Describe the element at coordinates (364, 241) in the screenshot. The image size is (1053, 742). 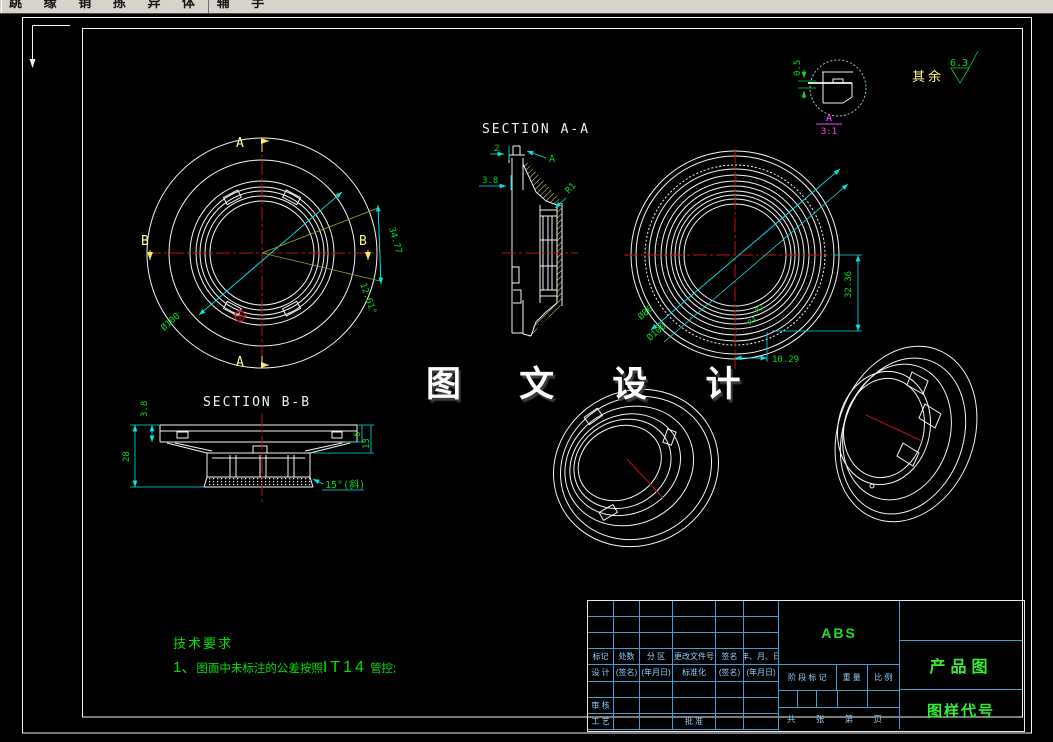
I see `section-label-b-right: B` at that location.